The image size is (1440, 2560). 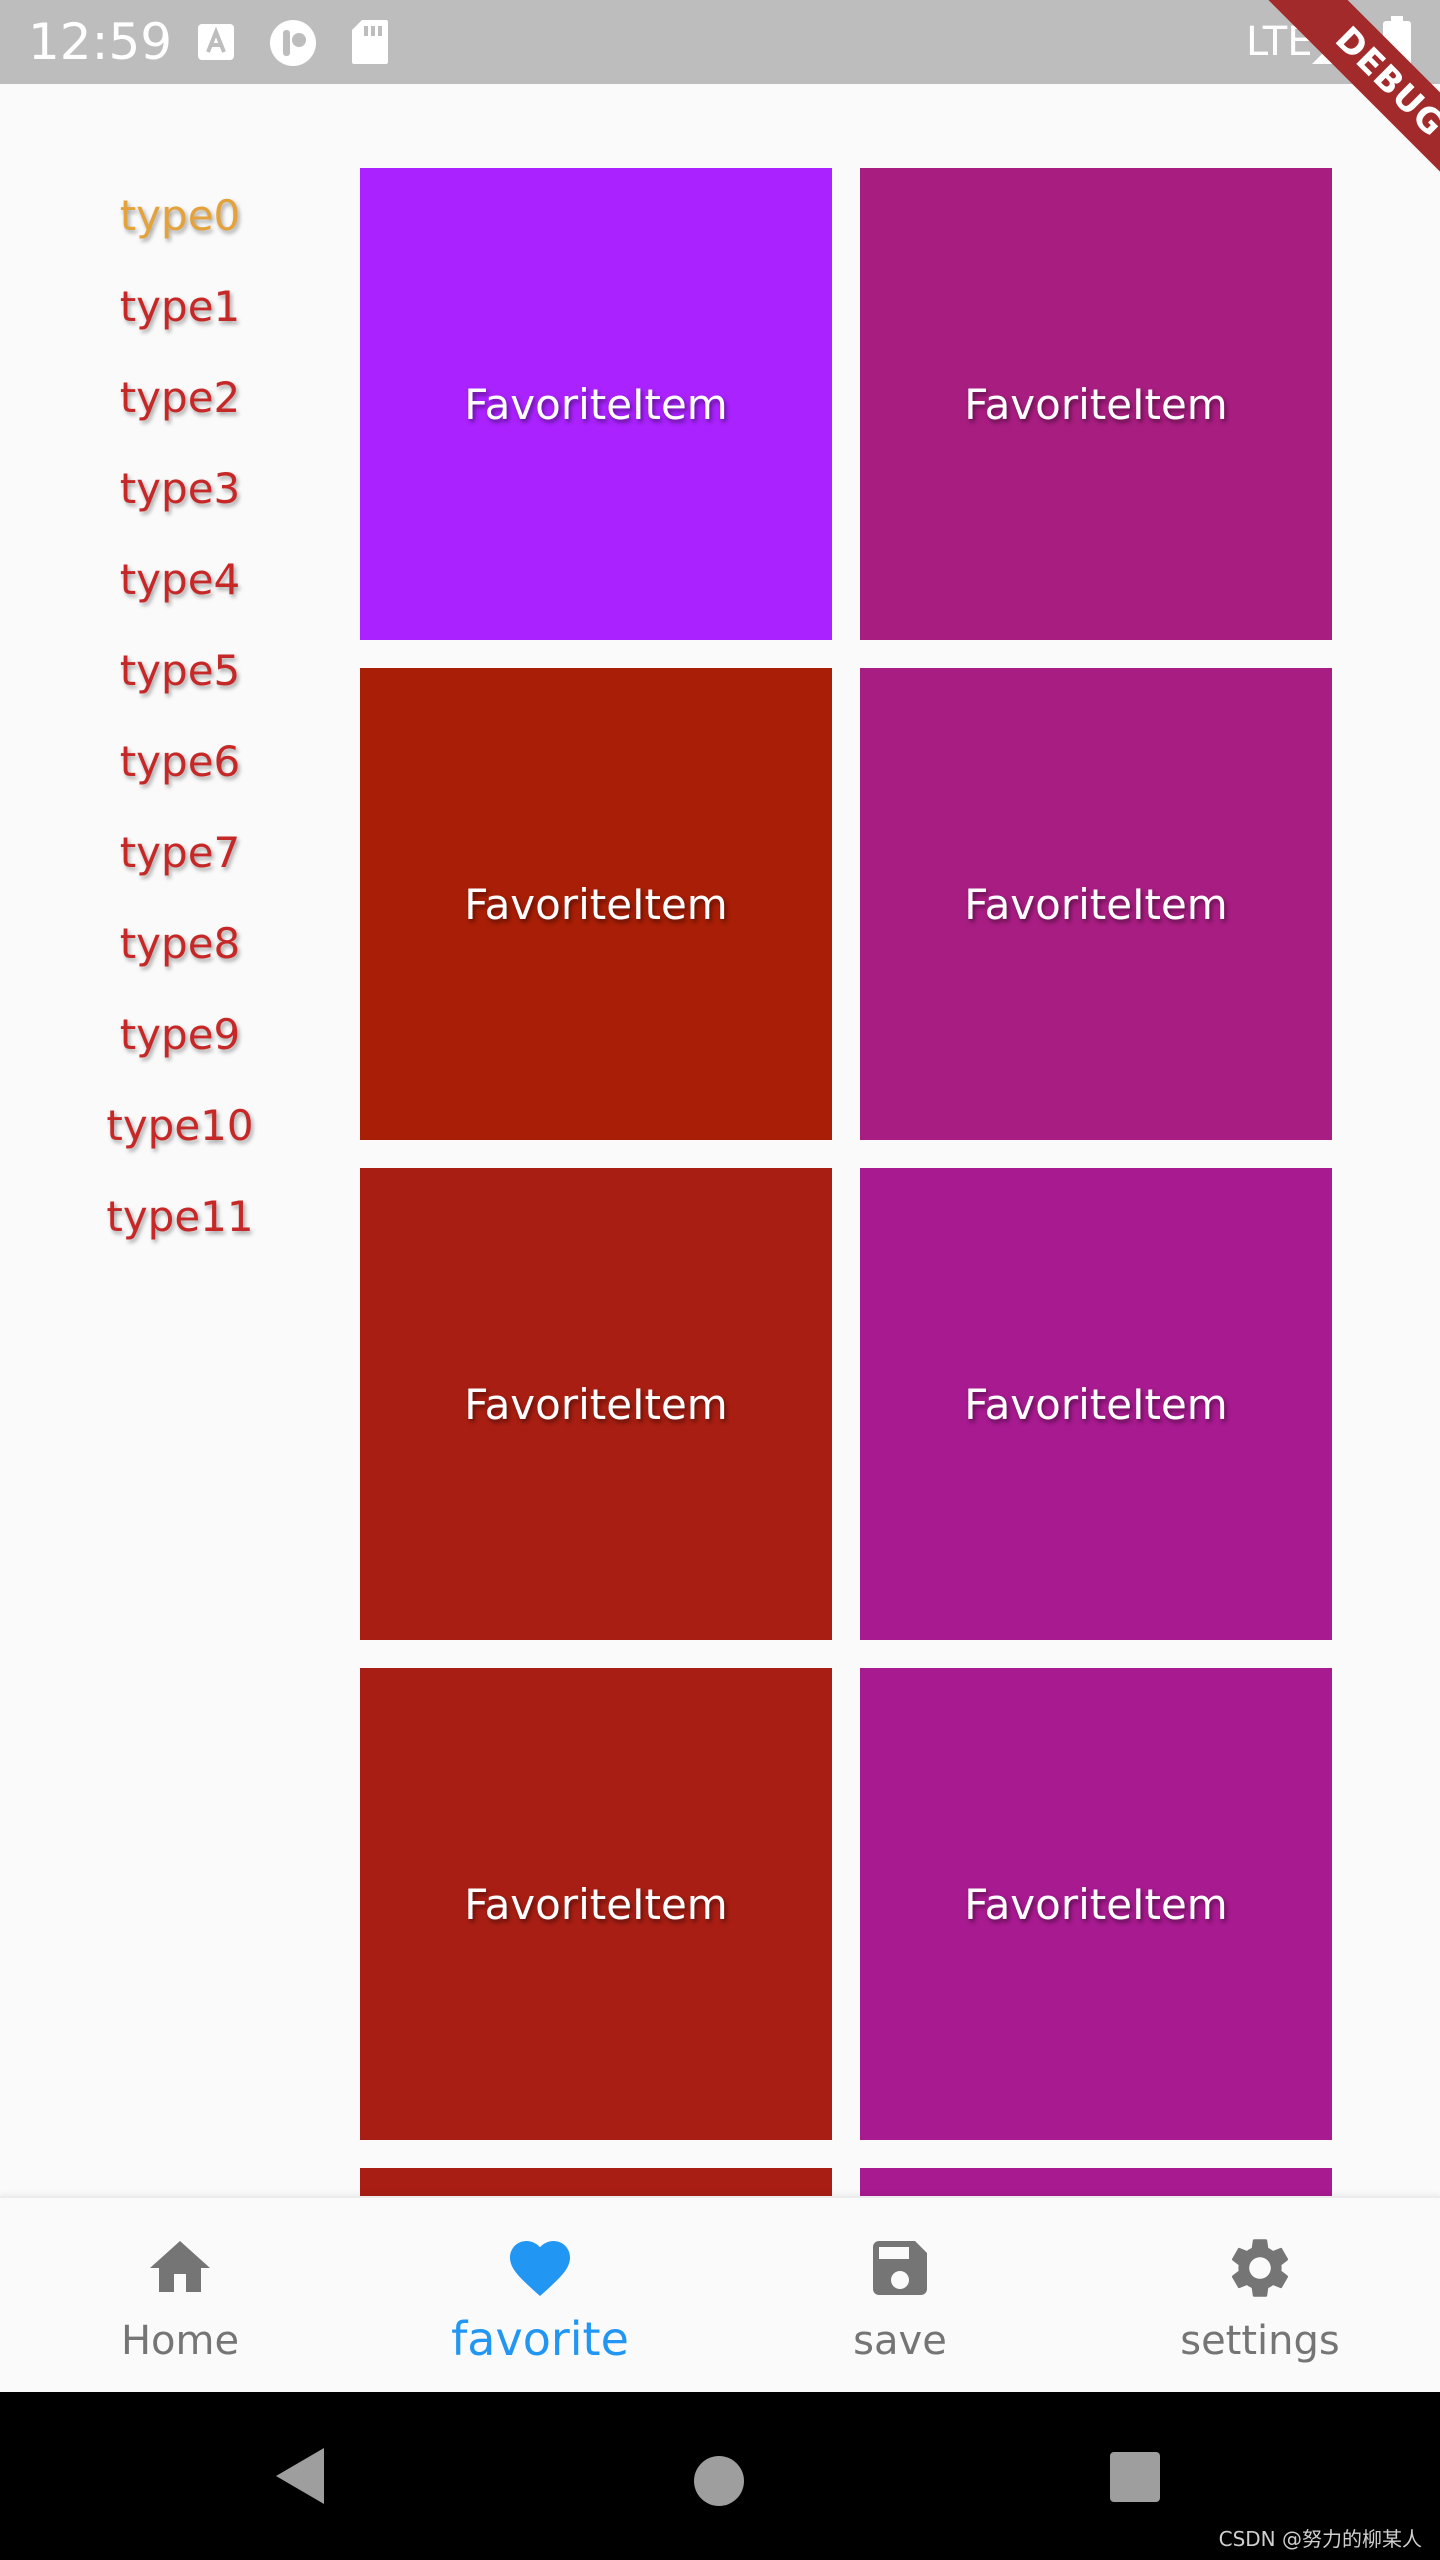 What do you see at coordinates (540, 2269) in the screenshot?
I see `heart-icon` at bounding box center [540, 2269].